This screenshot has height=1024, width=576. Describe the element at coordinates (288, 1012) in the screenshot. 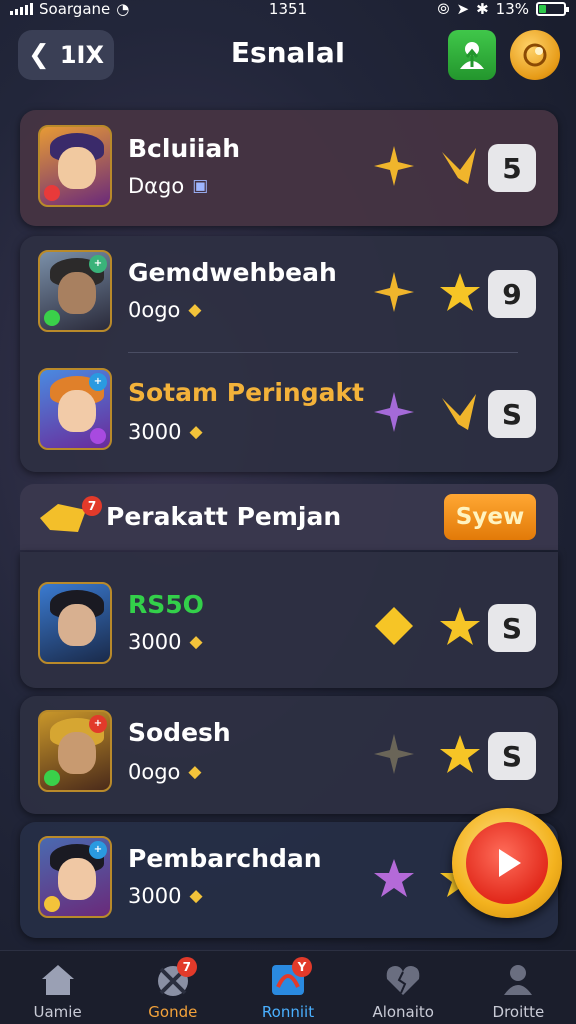

I see `nav-label: Ronniit` at that location.